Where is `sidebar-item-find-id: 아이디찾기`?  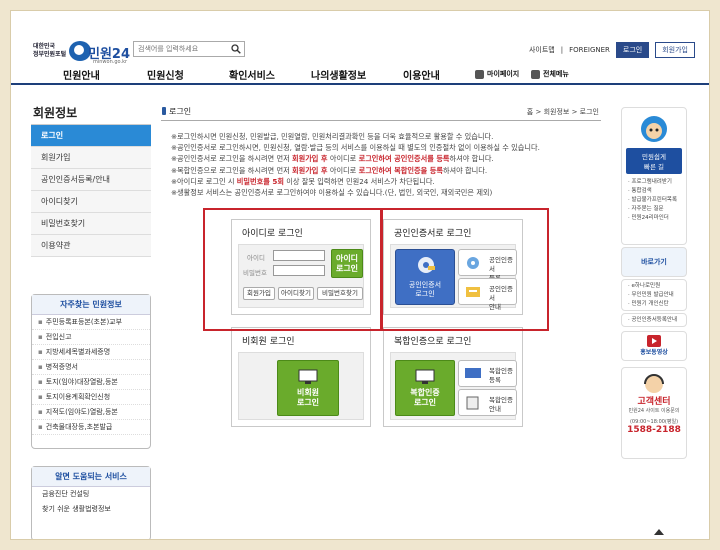 sidebar-item-find-id: 아이디찾기 is located at coordinates (91, 202).